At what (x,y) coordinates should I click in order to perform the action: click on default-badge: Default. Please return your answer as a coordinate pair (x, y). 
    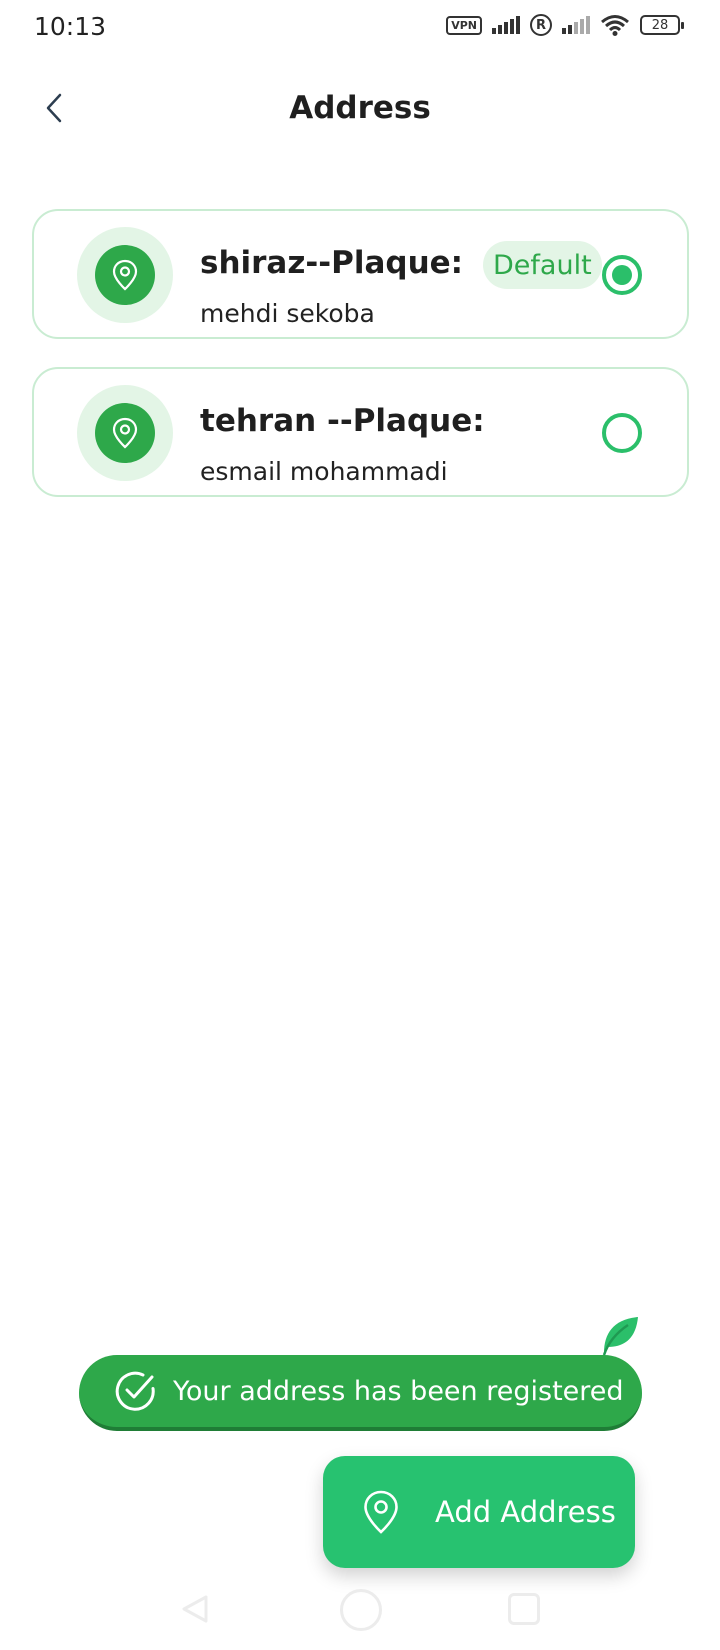
    Looking at the image, I should click on (542, 265).